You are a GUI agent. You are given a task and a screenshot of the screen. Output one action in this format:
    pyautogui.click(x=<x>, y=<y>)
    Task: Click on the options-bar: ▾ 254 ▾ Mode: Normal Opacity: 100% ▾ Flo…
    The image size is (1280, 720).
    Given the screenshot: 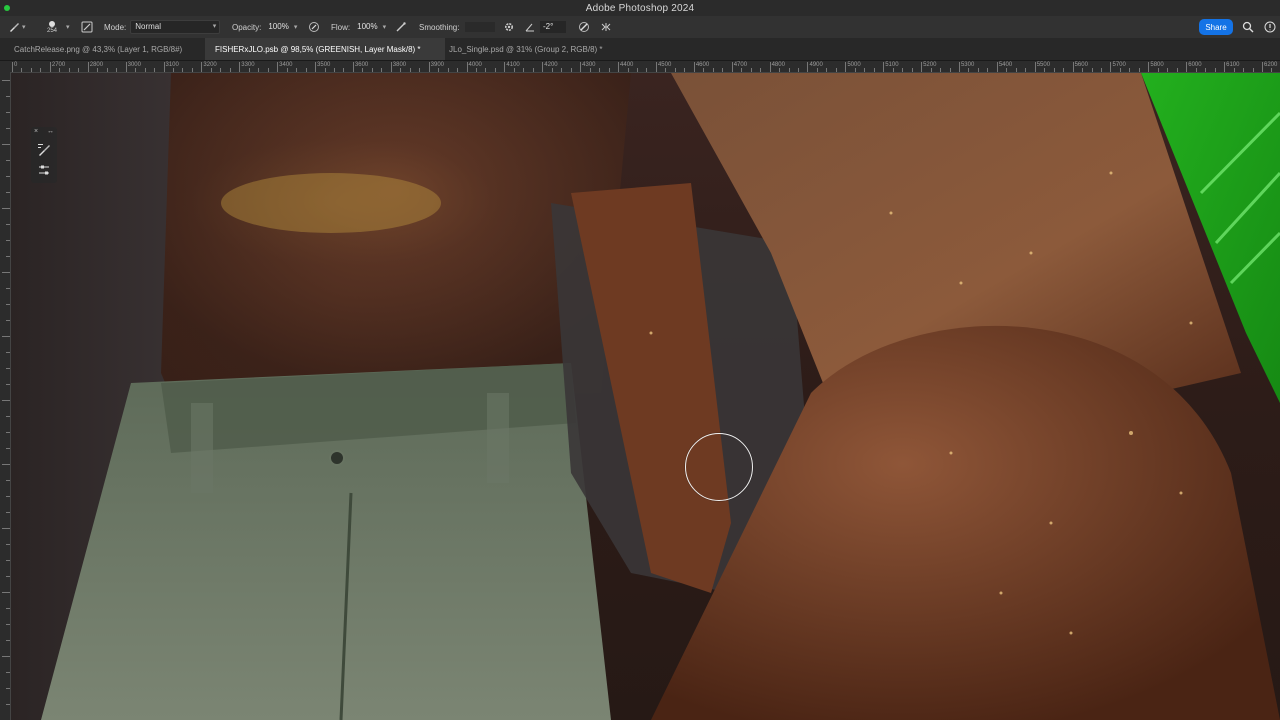 What is the action you would take?
    pyautogui.click(x=640, y=27)
    